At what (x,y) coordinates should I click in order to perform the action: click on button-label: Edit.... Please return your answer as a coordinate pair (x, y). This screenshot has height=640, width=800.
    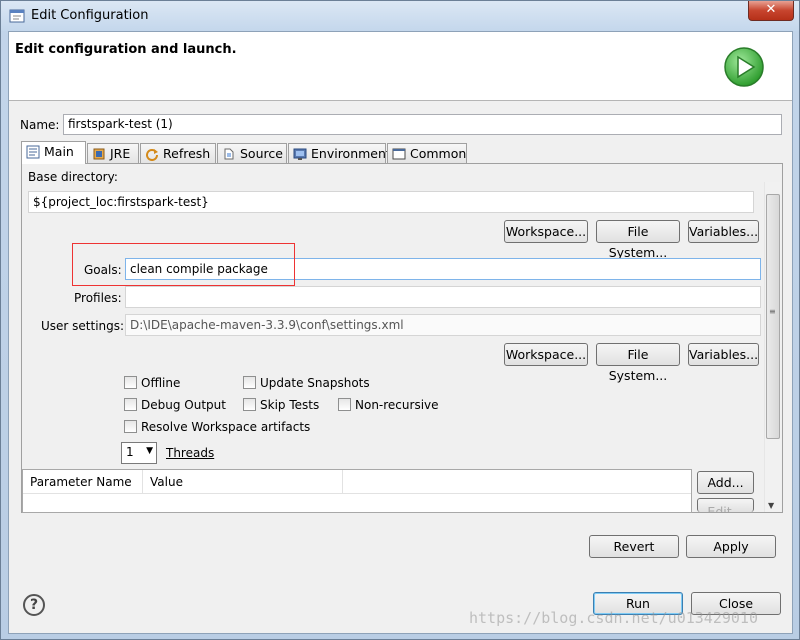
    Looking at the image, I should click on (725, 508).